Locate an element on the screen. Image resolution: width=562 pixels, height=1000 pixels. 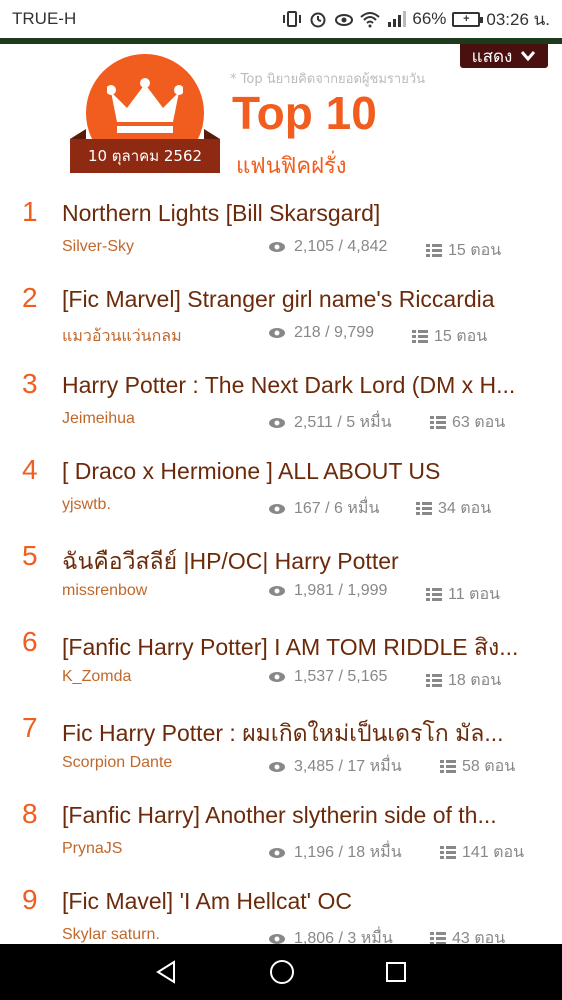
show-button: แสดง is located at coordinates (504, 56).